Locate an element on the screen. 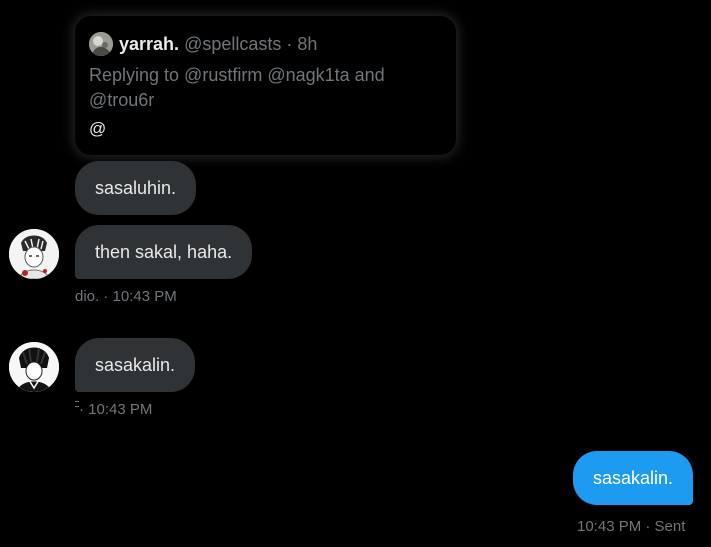  message-bubble-received: sasakalin. is located at coordinates (135, 365).